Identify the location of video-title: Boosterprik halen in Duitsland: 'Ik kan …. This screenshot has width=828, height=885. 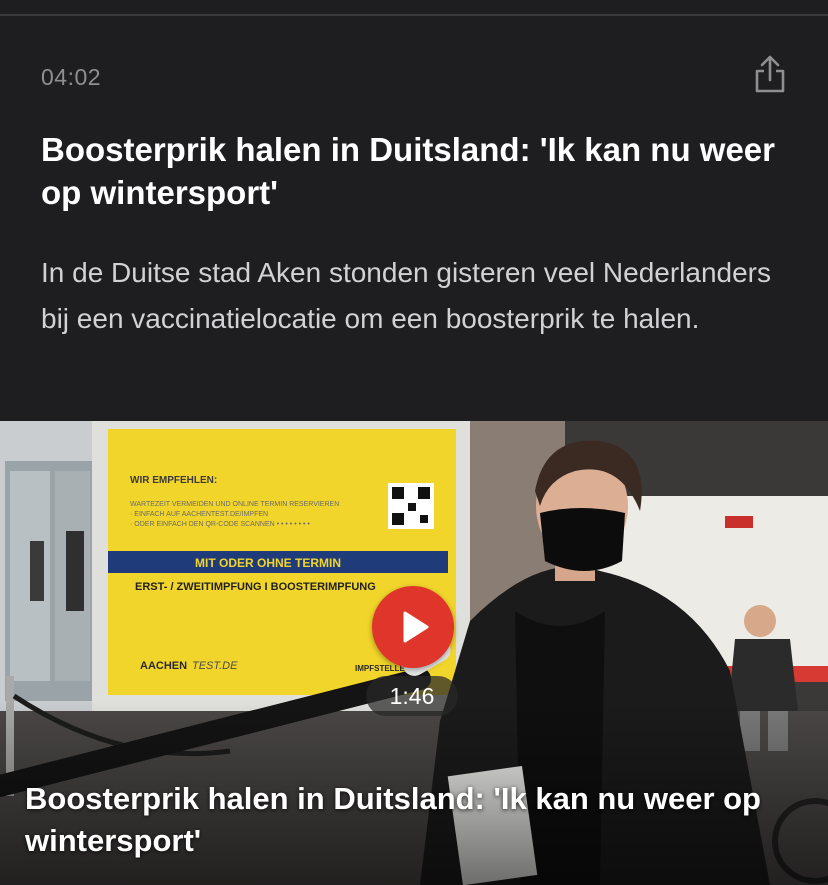
(393, 819).